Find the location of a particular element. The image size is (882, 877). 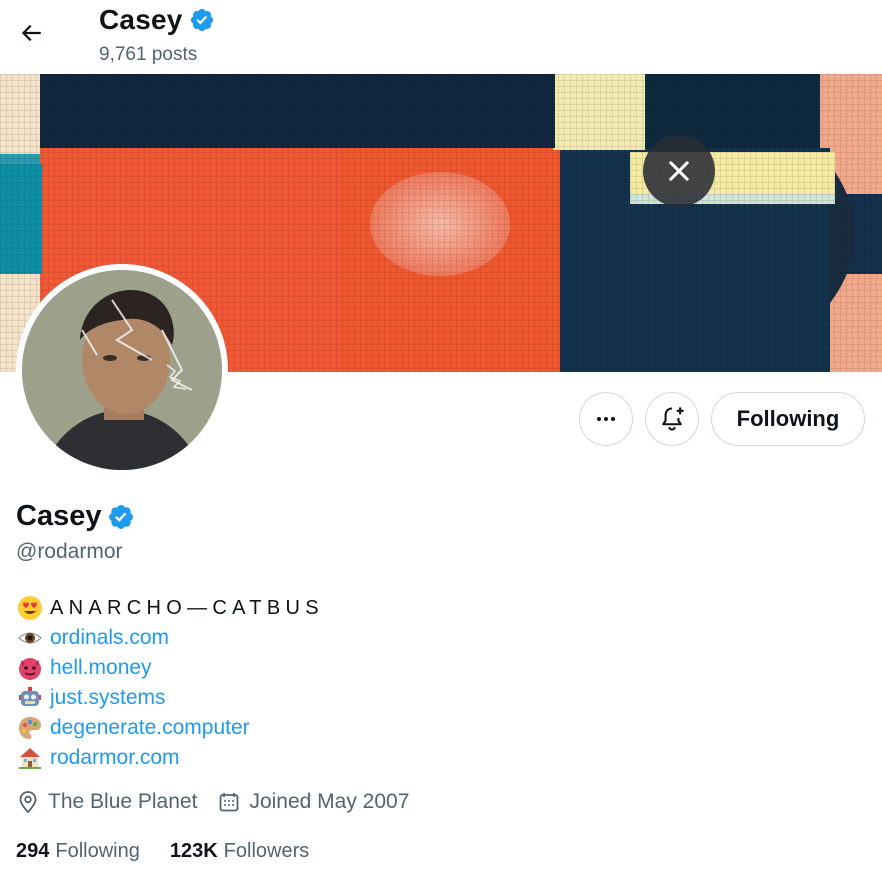

bio-link-line: degenerate.computer is located at coordinates (170, 728).